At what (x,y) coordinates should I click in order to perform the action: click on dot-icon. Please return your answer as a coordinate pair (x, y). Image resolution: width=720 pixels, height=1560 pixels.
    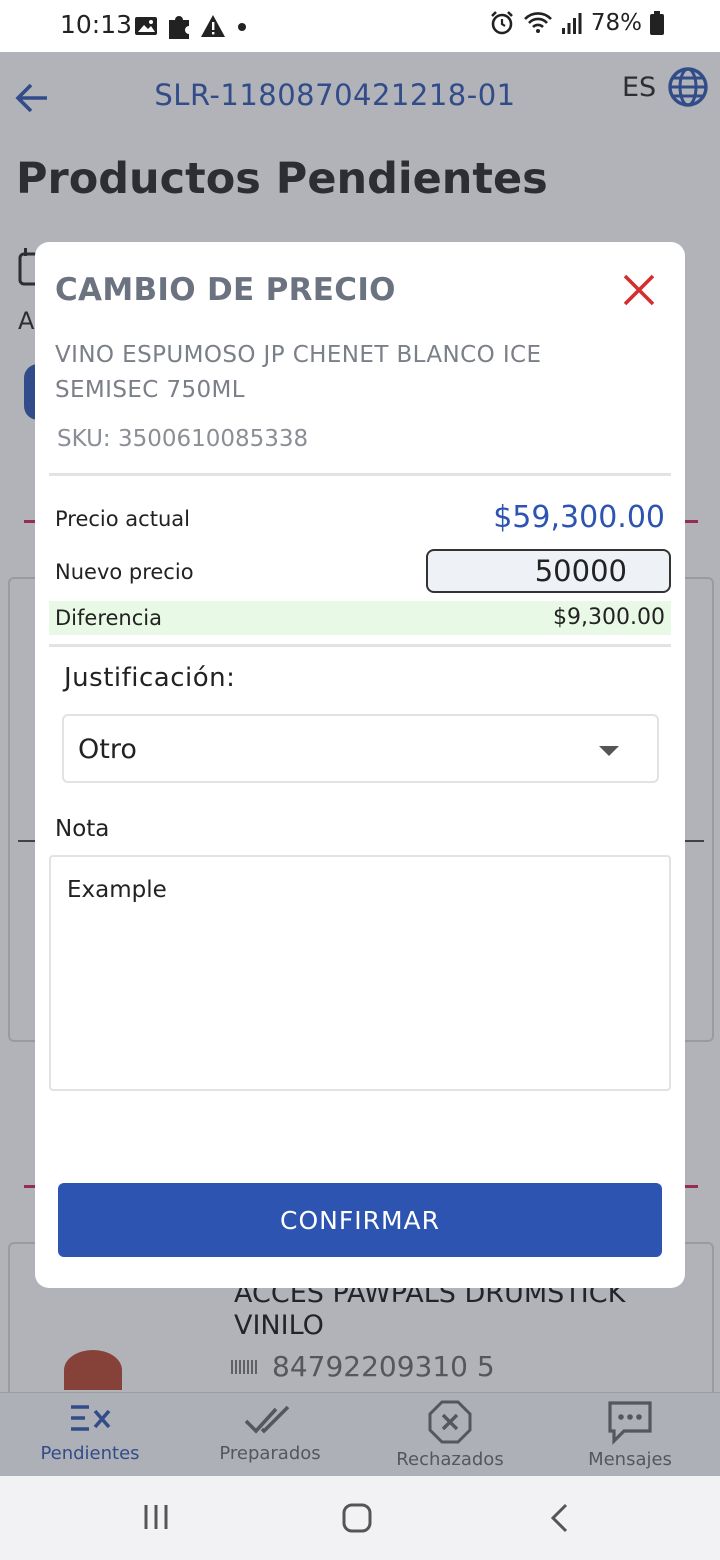
    Looking at the image, I should click on (242, 27).